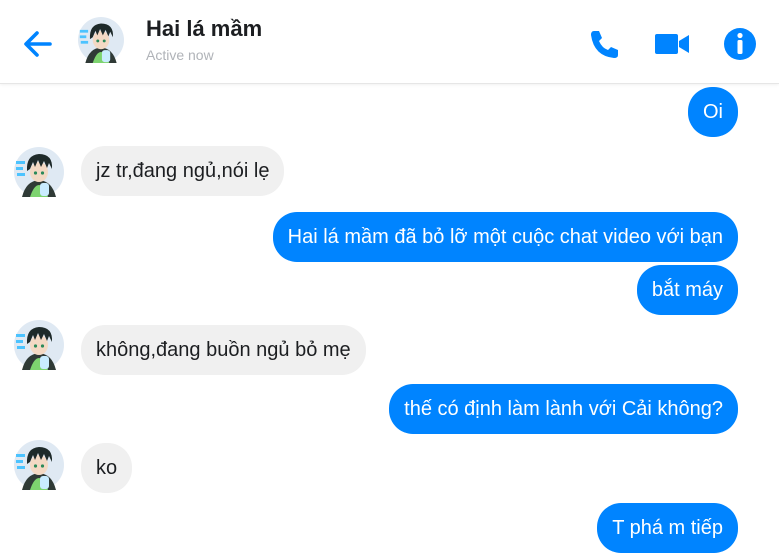 The image size is (779, 557). I want to click on arrow-left-icon, so click(38, 44).